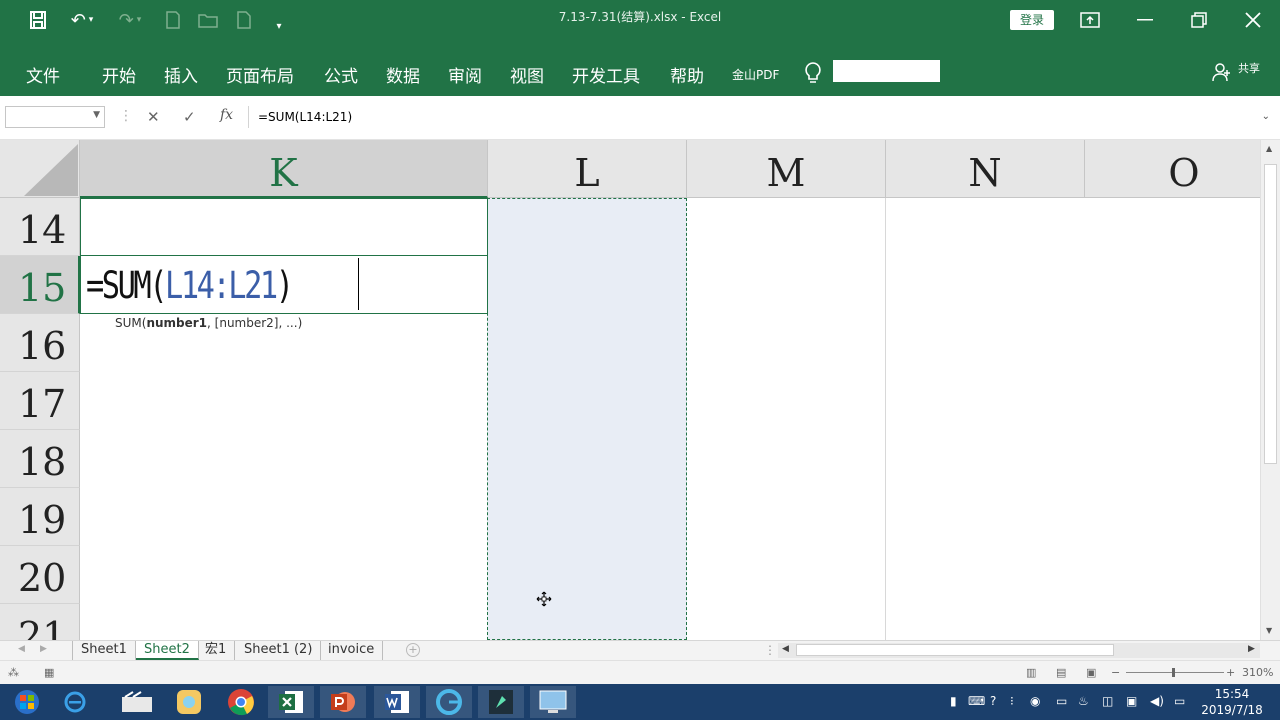 This screenshot has width=1280, height=720. What do you see at coordinates (43, 649) in the screenshot?
I see `next-sheet-icon: ▶` at bounding box center [43, 649].